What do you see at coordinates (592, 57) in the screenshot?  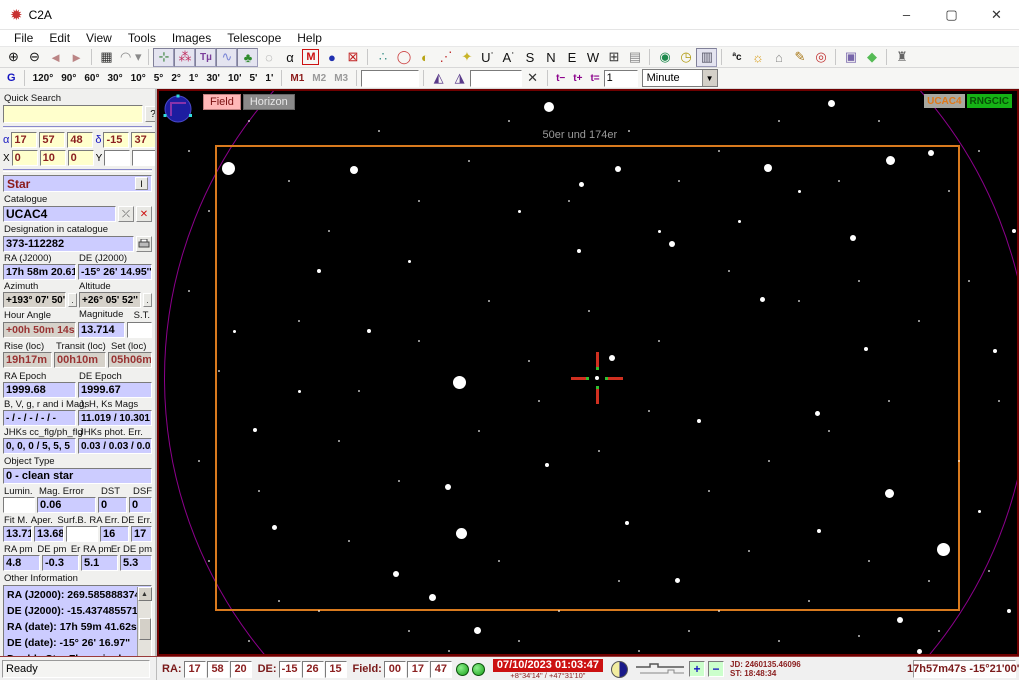 I see `west-icon: W` at bounding box center [592, 57].